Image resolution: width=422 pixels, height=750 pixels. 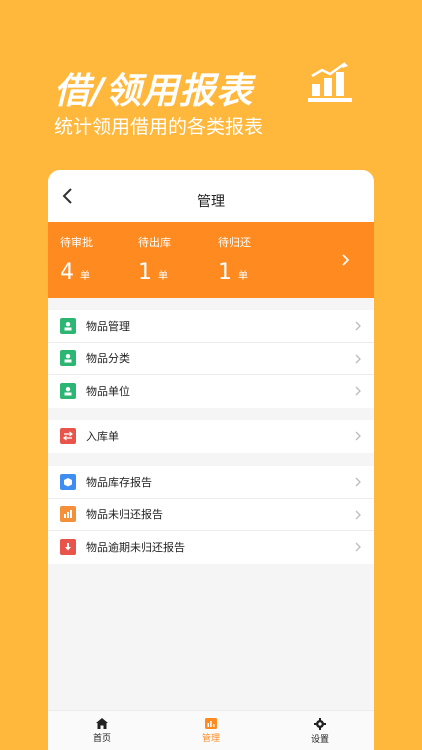 What do you see at coordinates (234, 259) in the screenshot?
I see `stat-pending-return: 待归还 1单` at bounding box center [234, 259].